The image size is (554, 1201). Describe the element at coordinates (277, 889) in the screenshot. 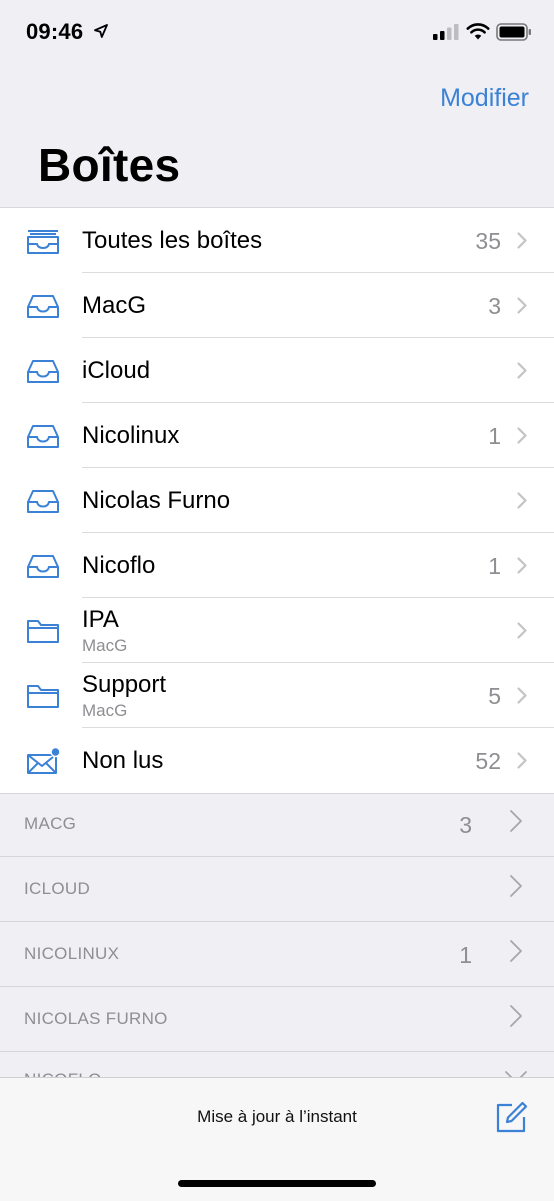

I see `account-section-icloud: ICLOUD` at that location.